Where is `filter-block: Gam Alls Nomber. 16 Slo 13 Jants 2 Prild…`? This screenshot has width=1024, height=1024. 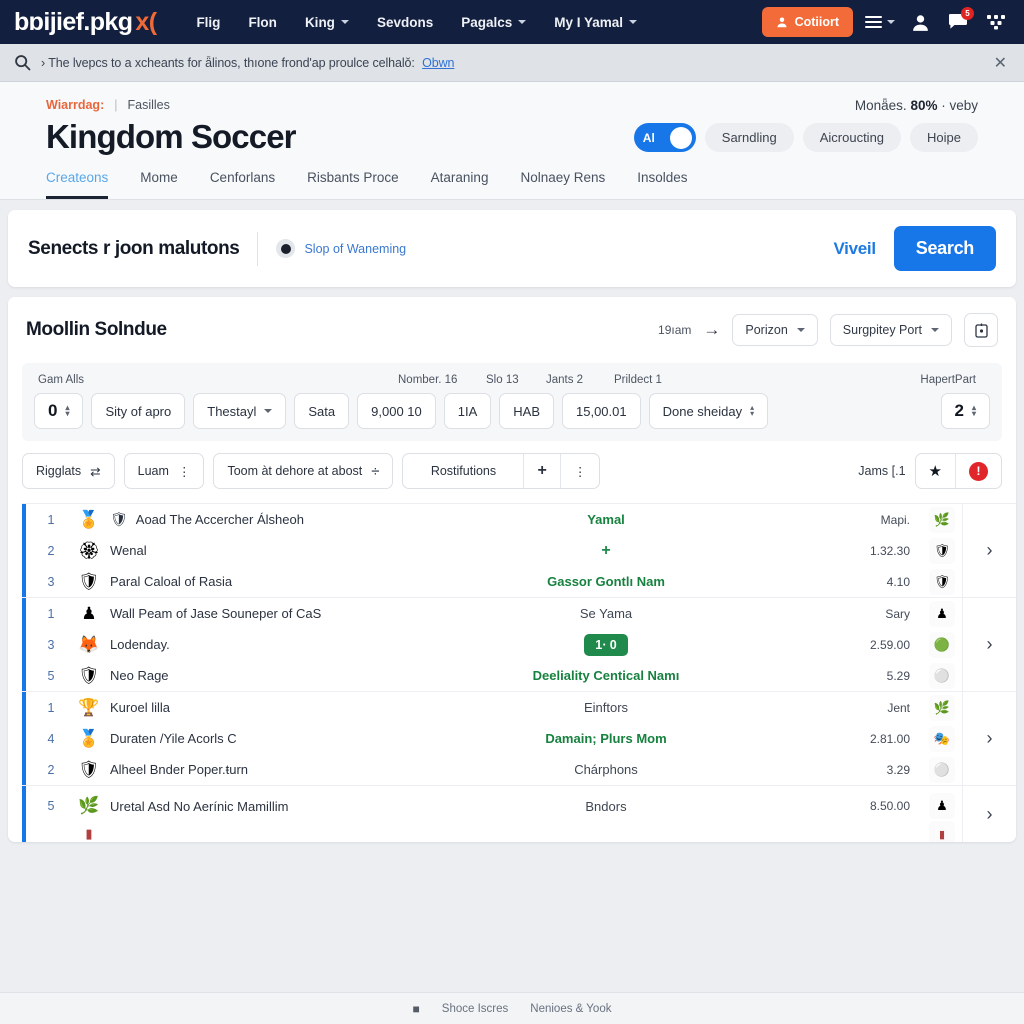 filter-block: Gam Alls Nomber. 16 Slo 13 Jants 2 Prild… is located at coordinates (512, 402).